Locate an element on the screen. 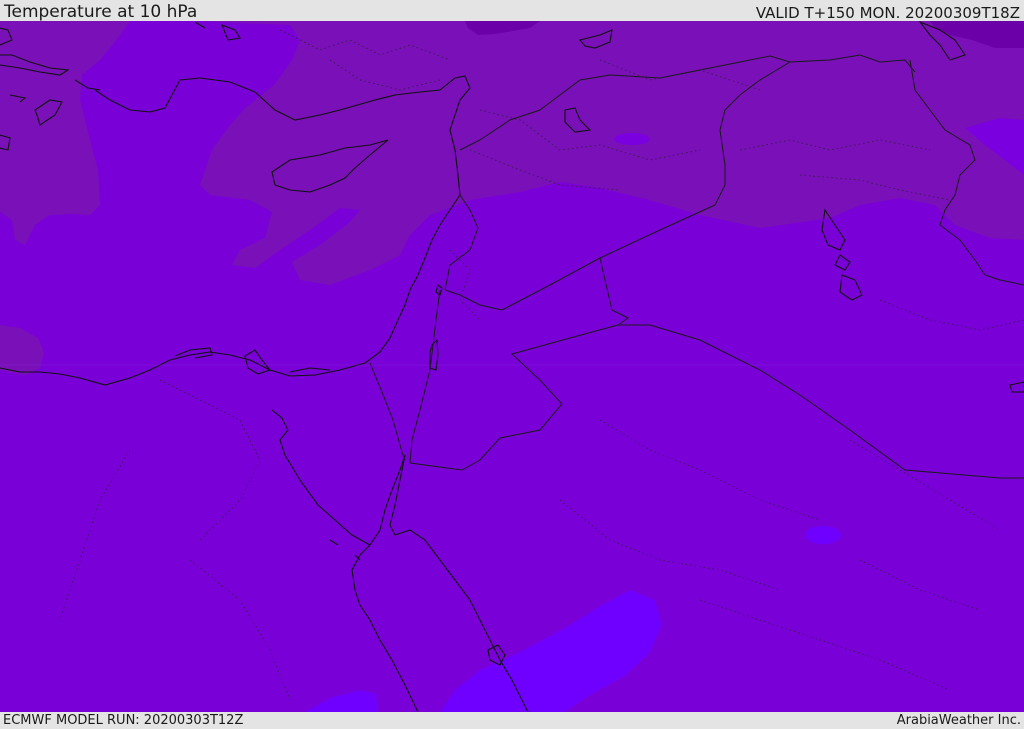 The image size is (1024, 729). temperature-blob-east is located at coordinates (823, 535).